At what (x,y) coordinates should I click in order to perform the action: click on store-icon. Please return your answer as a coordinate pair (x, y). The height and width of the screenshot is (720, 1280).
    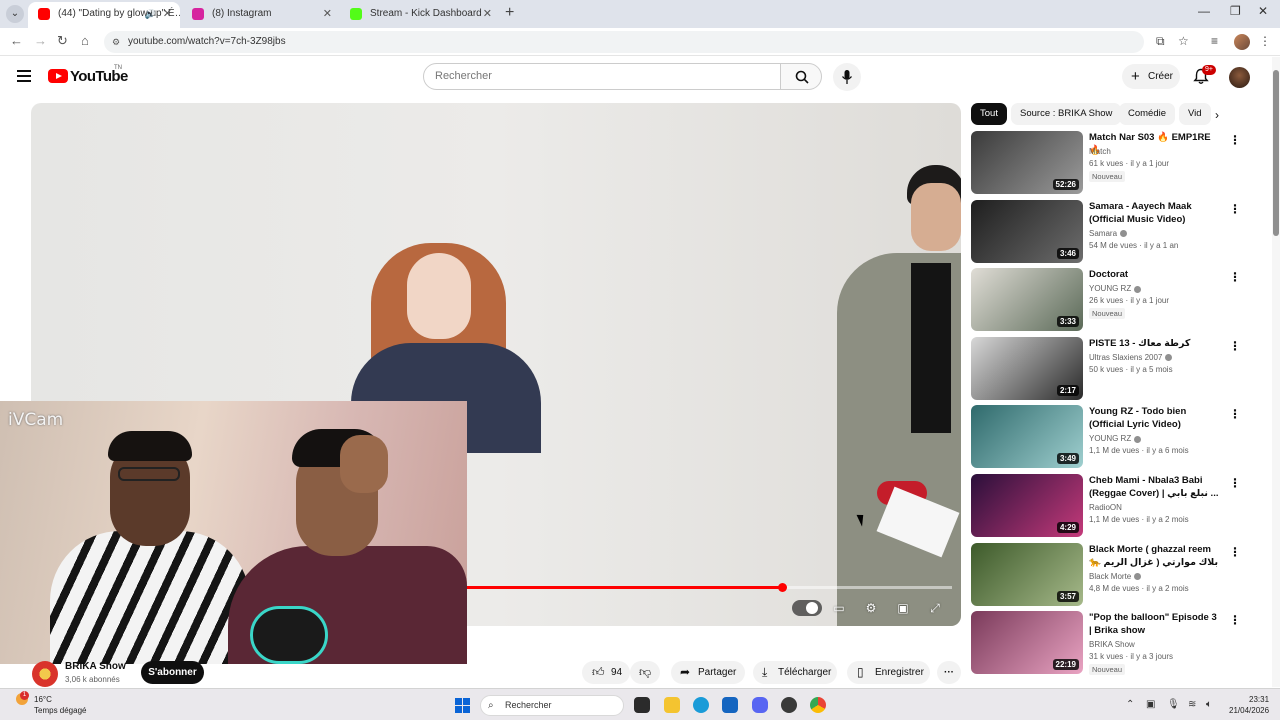
    Looking at the image, I should click on (730, 705).